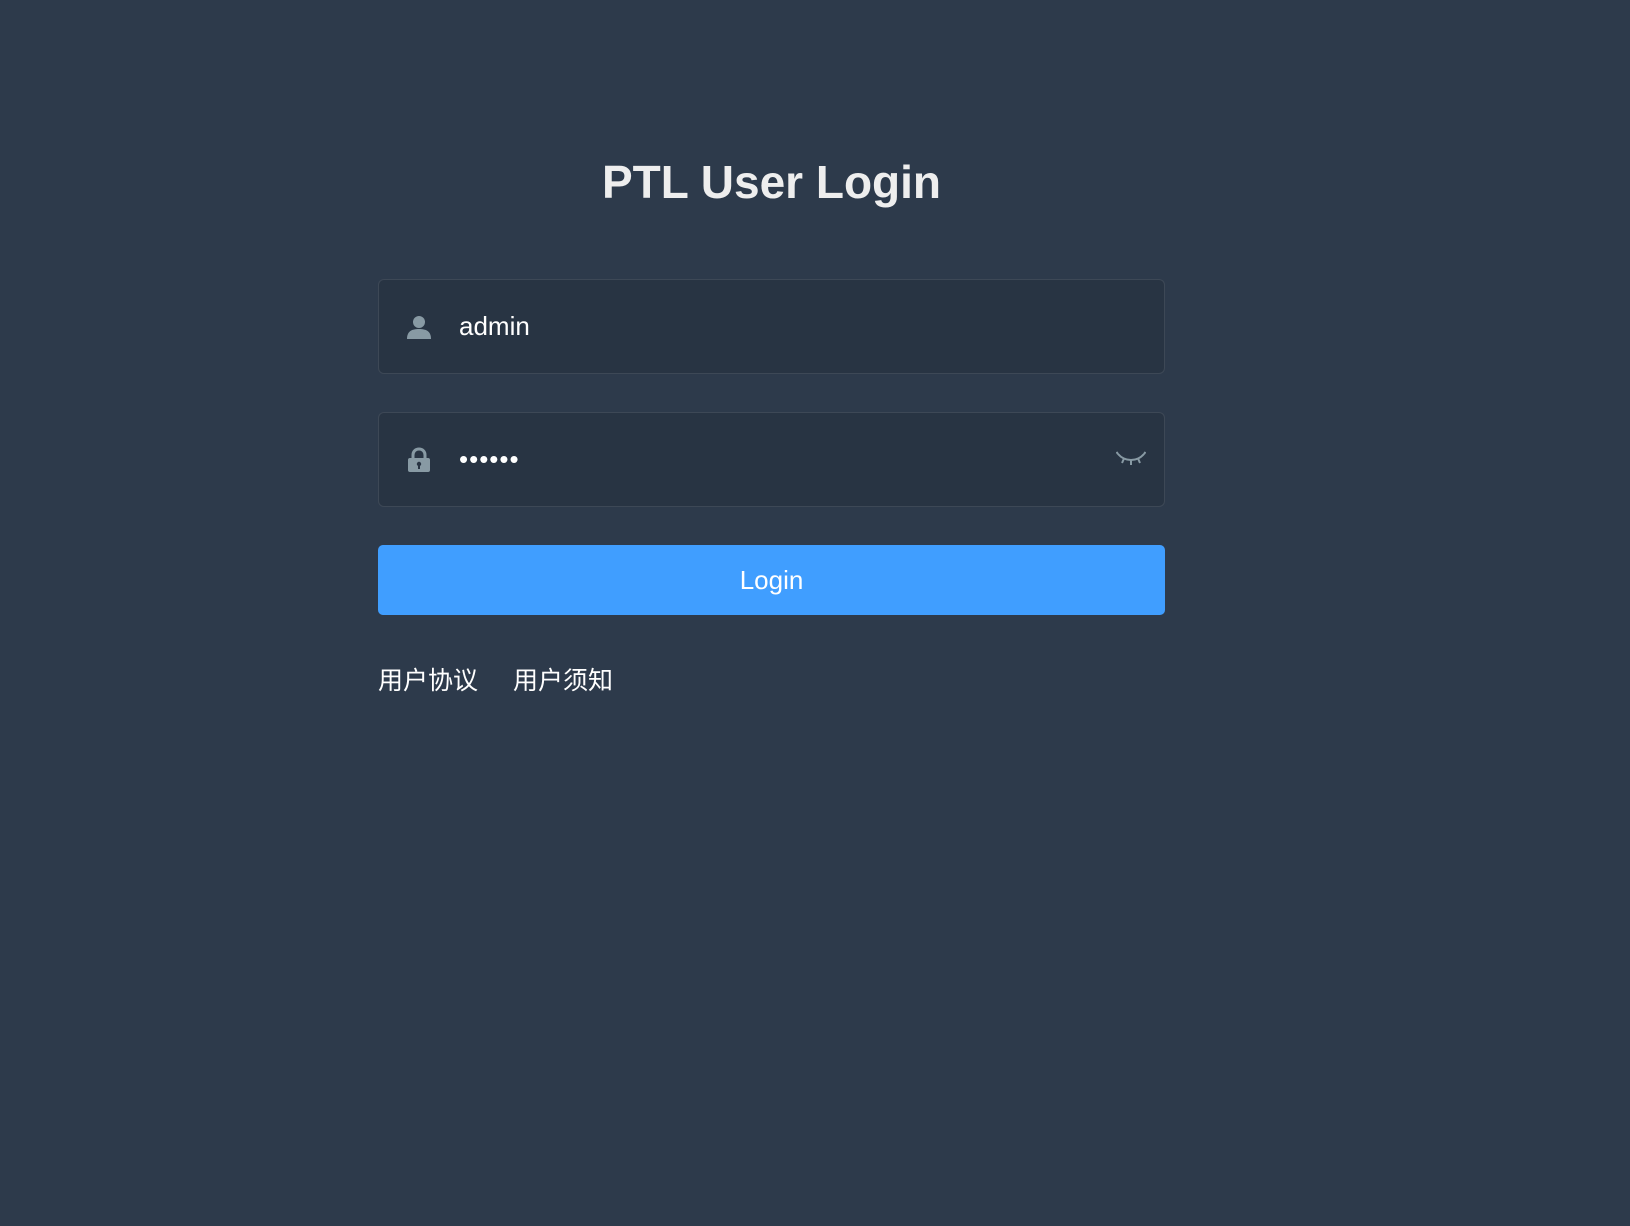 The height and width of the screenshot is (1226, 1630). Describe the element at coordinates (771, 182) in the screenshot. I see `page-title: PTL User Login` at that location.